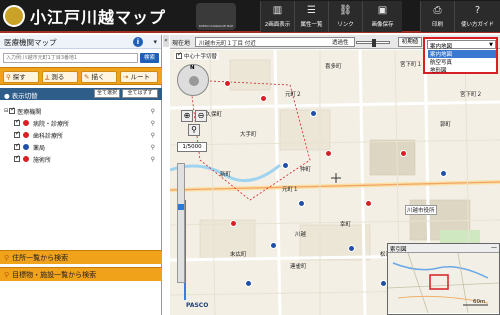  I want to click on place-label: 新町, so click(226, 175).